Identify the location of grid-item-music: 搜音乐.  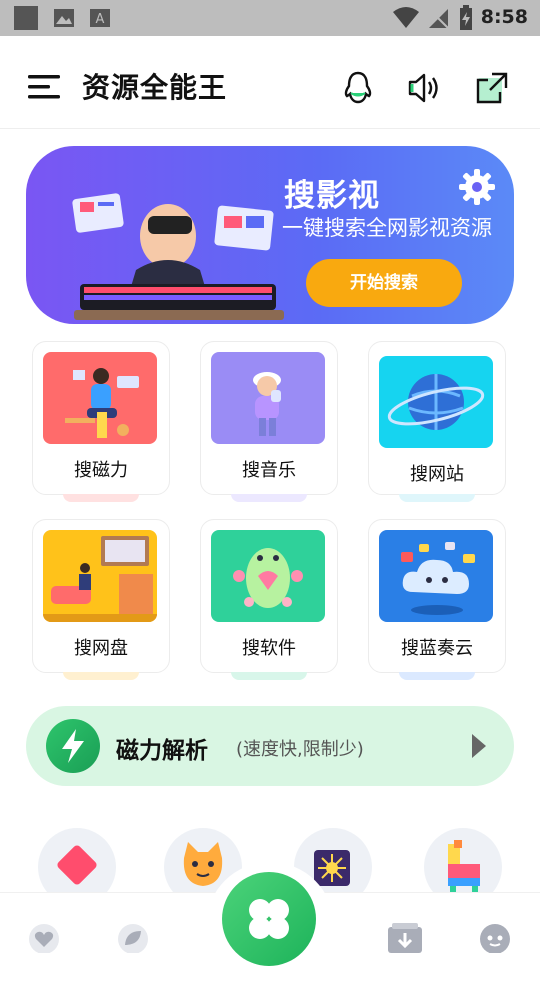
(269, 421).